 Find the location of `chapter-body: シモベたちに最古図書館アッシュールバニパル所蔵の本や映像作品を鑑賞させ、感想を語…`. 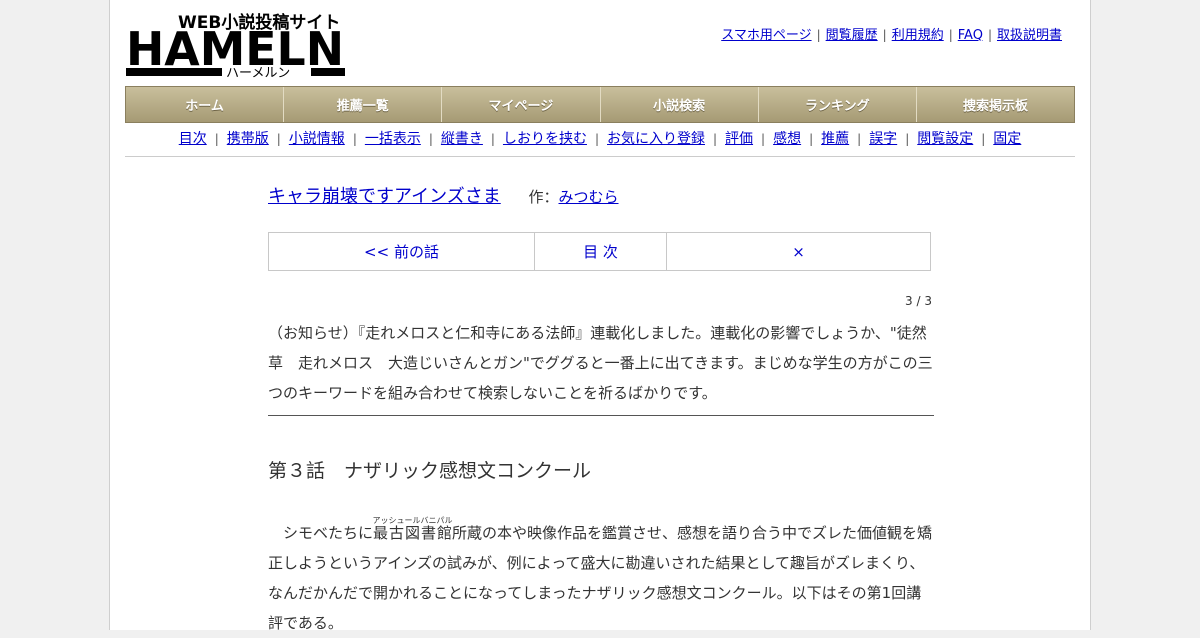

chapter-body: シモベたちに最古図書館アッシュールバニパル所蔵の本や映像作品を鑑賞させ、感想を語… is located at coordinates (601, 577).